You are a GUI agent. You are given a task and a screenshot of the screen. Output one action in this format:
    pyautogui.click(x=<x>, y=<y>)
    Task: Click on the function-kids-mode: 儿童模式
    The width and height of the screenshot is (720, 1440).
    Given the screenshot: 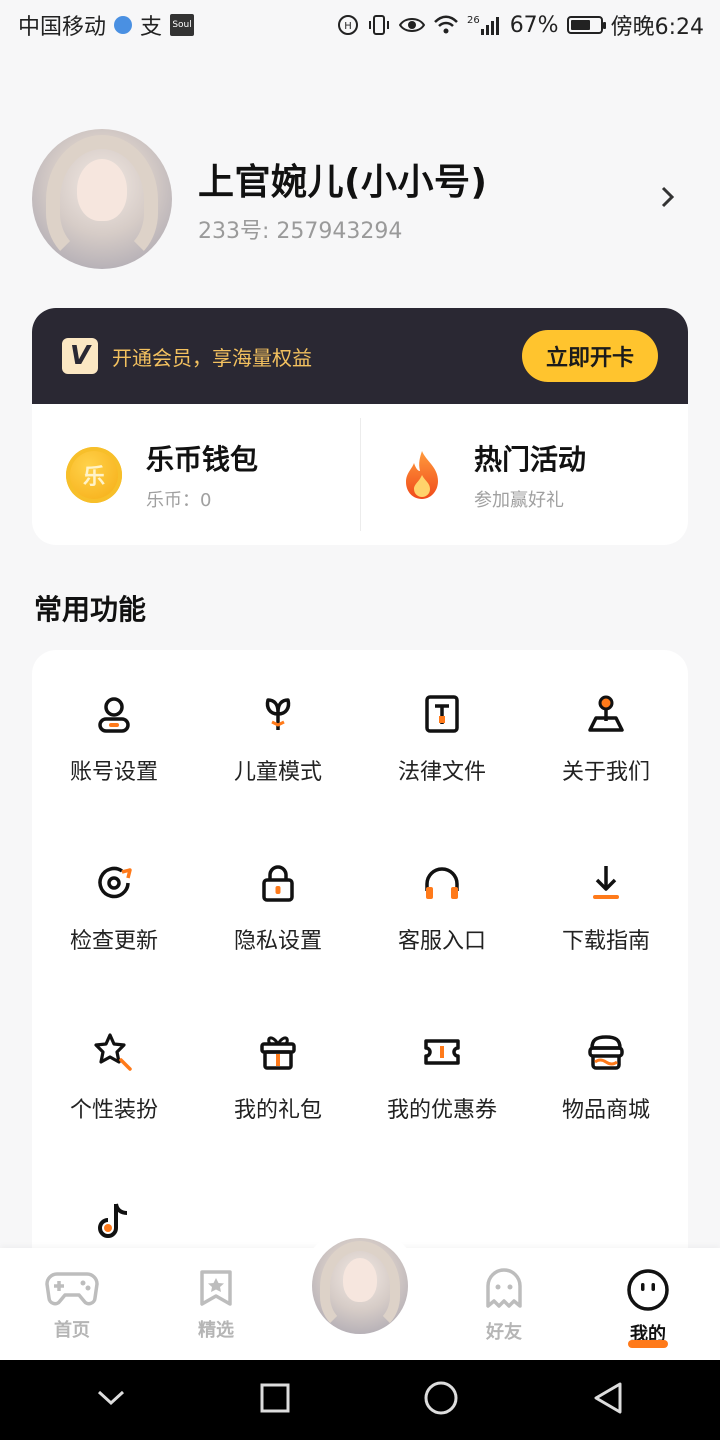 What is the action you would take?
    pyautogui.click(x=278, y=774)
    